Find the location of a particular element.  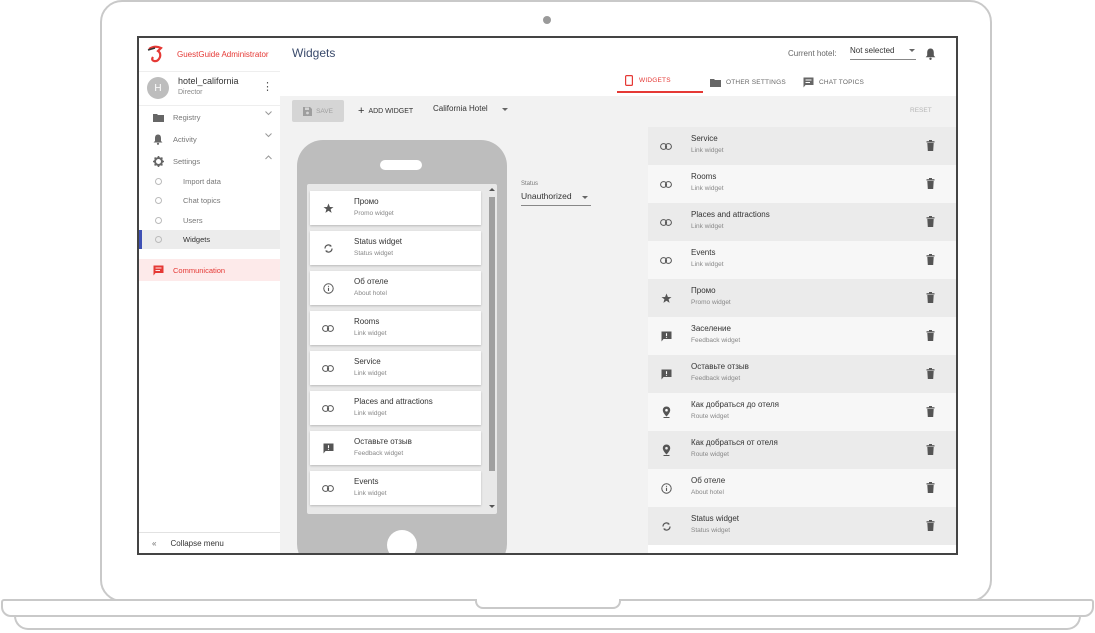

sidebar-subitem-widgets: Widgets is located at coordinates (209, 239).